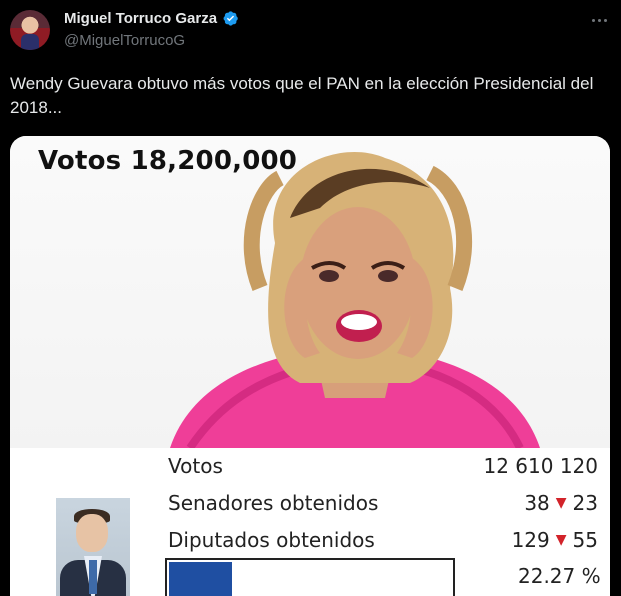  Describe the element at coordinates (310, 577) in the screenshot. I see `vote-share-progress-bar` at that location.